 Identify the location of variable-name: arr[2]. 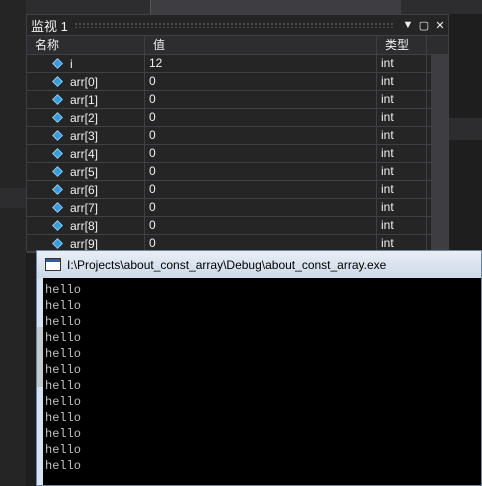
(84, 117).